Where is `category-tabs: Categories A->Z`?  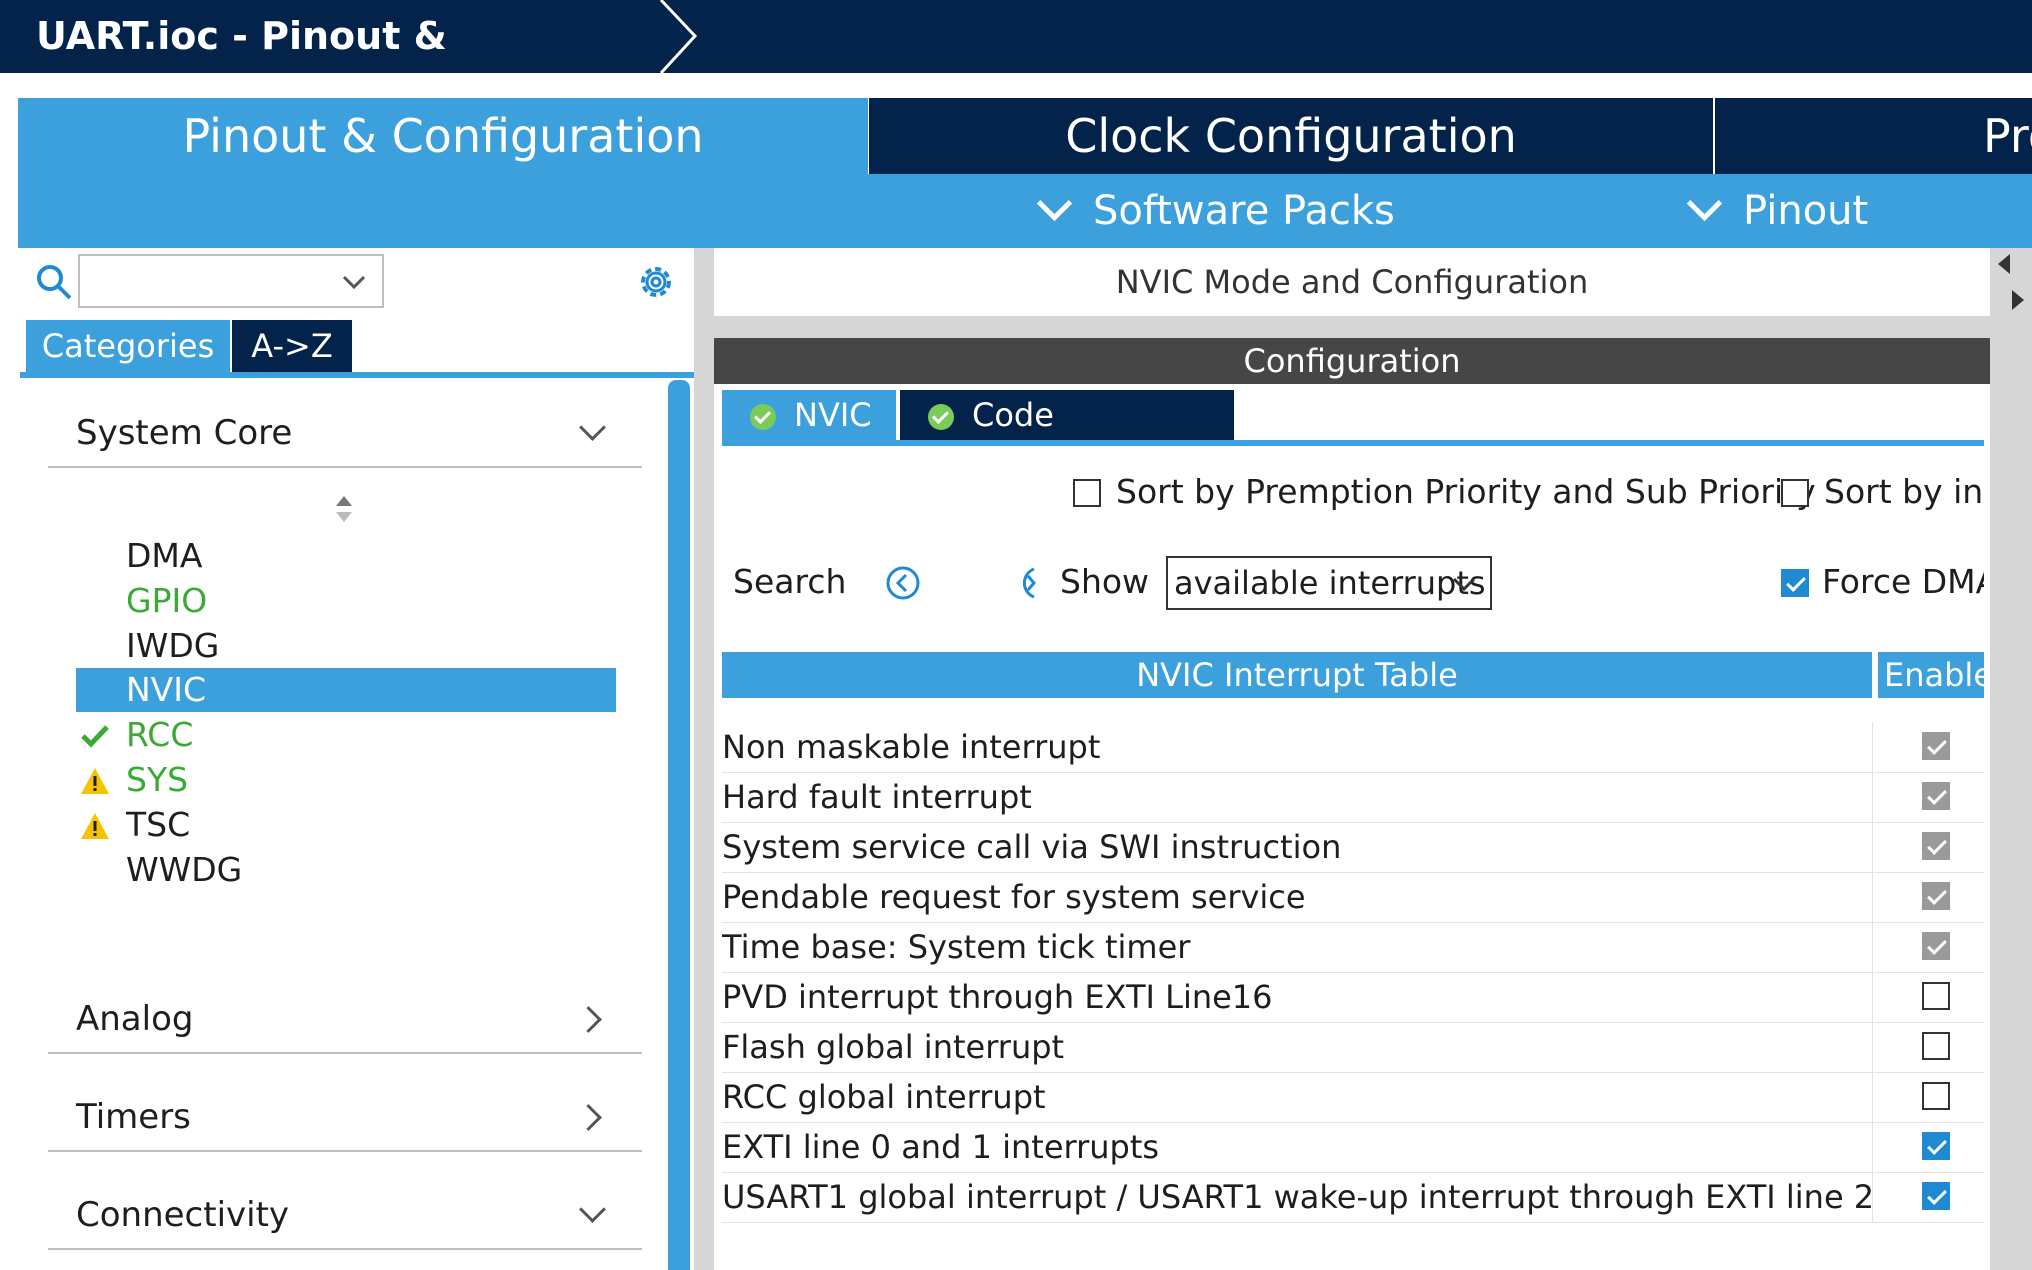 category-tabs: Categories A->Z is located at coordinates (360, 348).